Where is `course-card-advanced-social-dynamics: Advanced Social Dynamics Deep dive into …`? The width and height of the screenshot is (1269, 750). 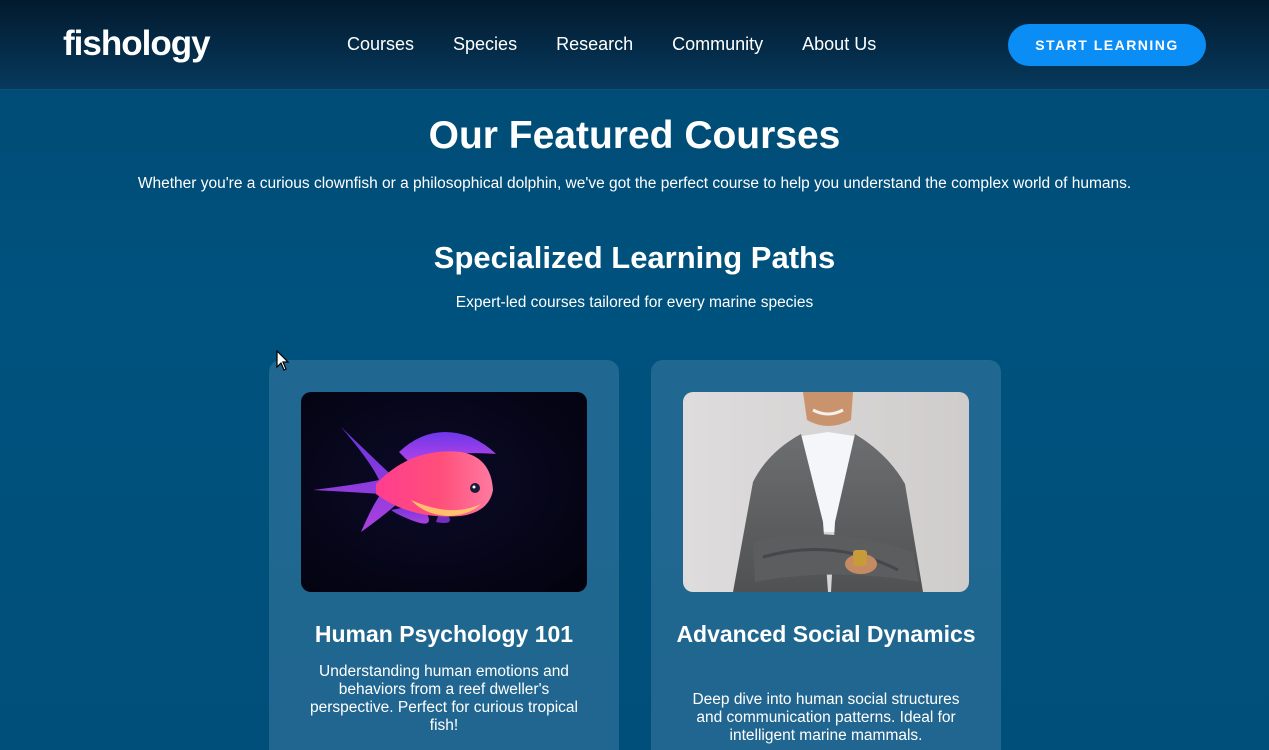
course-card-advanced-social-dynamics: Advanced Social Dynamics Deep dive into … is located at coordinates (826, 555).